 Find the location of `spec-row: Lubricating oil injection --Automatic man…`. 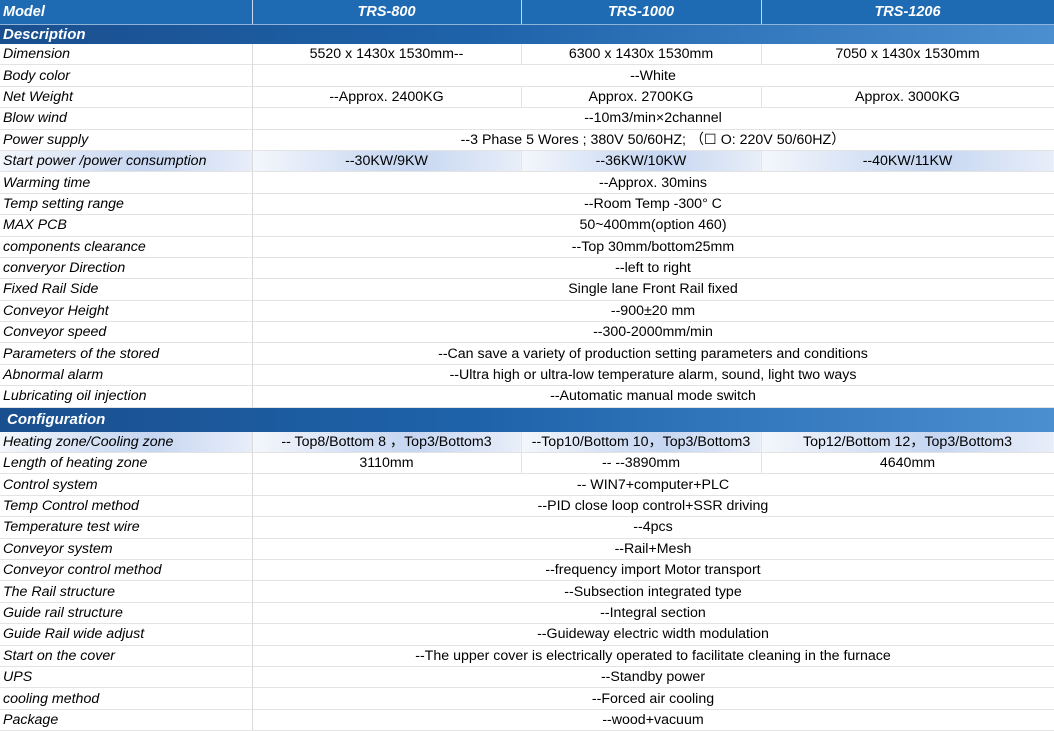

spec-row: Lubricating oil injection --Automatic man… is located at coordinates (527, 396).